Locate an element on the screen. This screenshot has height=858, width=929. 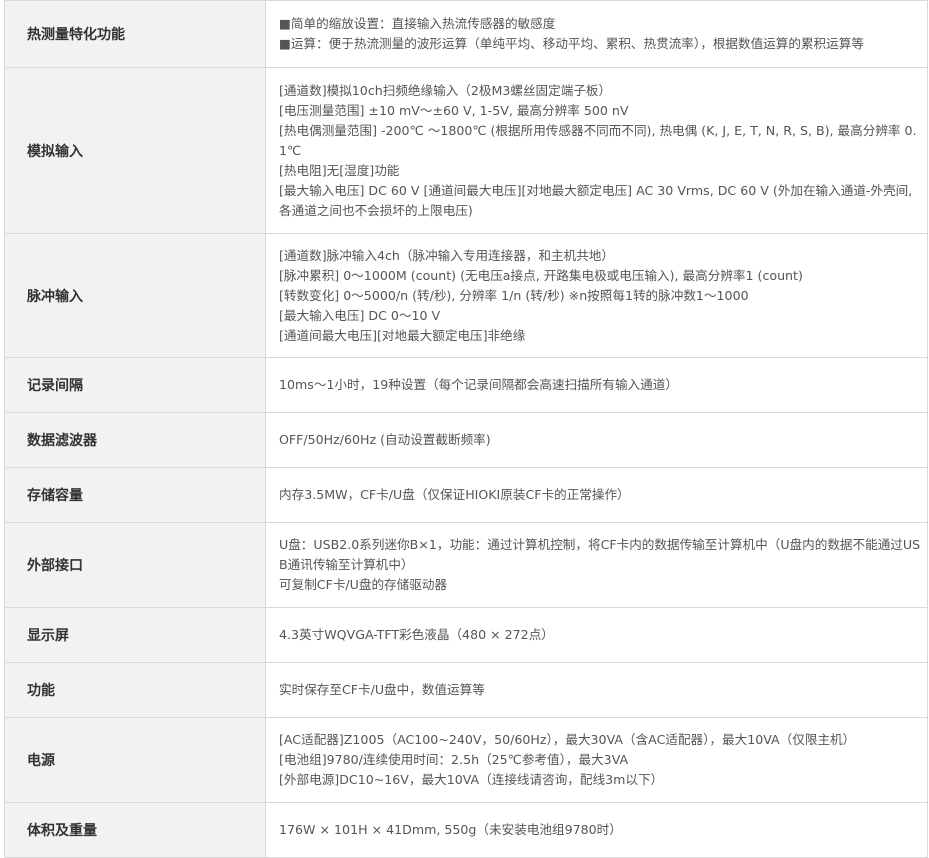
spec-value-line: 10ms～1小时，19种设置（每个记录间隔都会高速扫描所有输入通道） is located at coordinates (478, 384).